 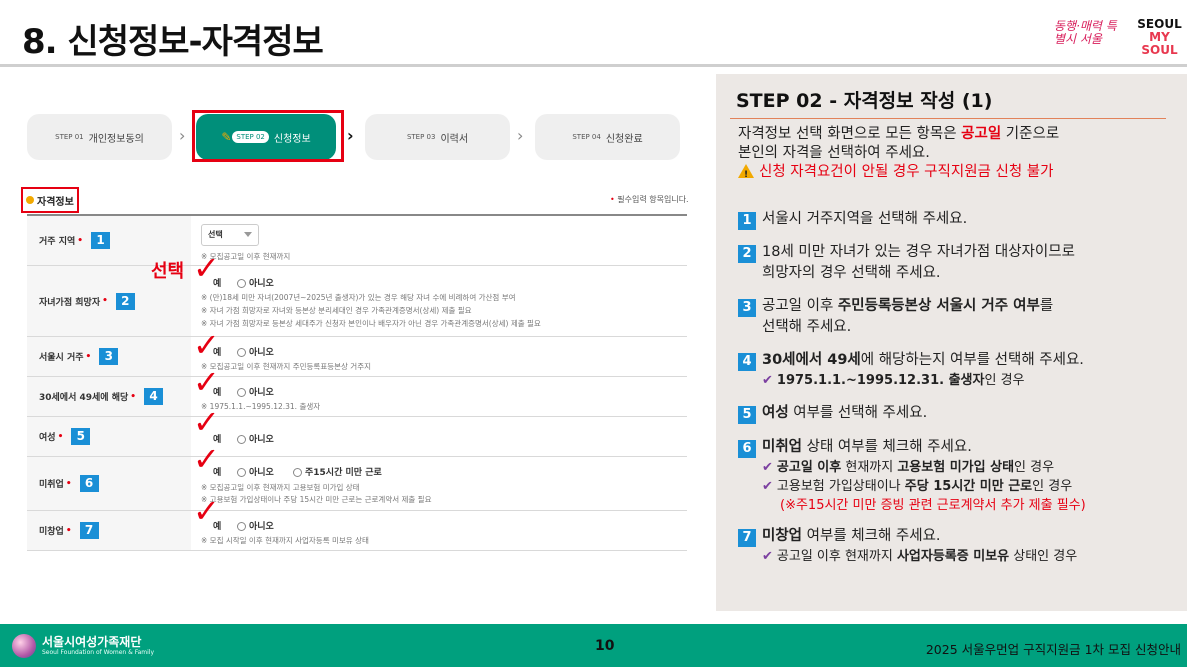 What do you see at coordinates (746, 174) in the screenshot?
I see `warning-icon` at bounding box center [746, 174].